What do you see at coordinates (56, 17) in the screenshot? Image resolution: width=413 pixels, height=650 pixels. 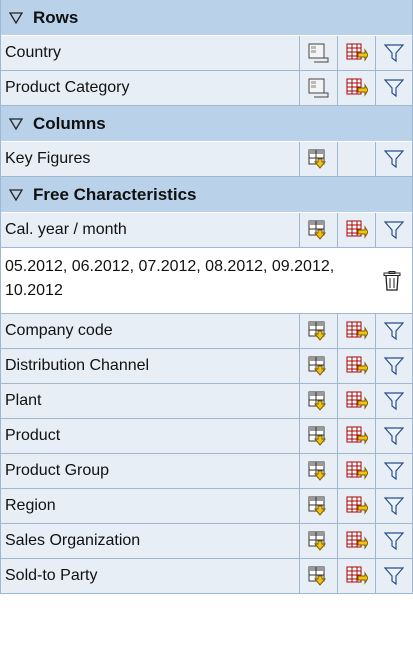 I see `section-title: Rows` at bounding box center [56, 17].